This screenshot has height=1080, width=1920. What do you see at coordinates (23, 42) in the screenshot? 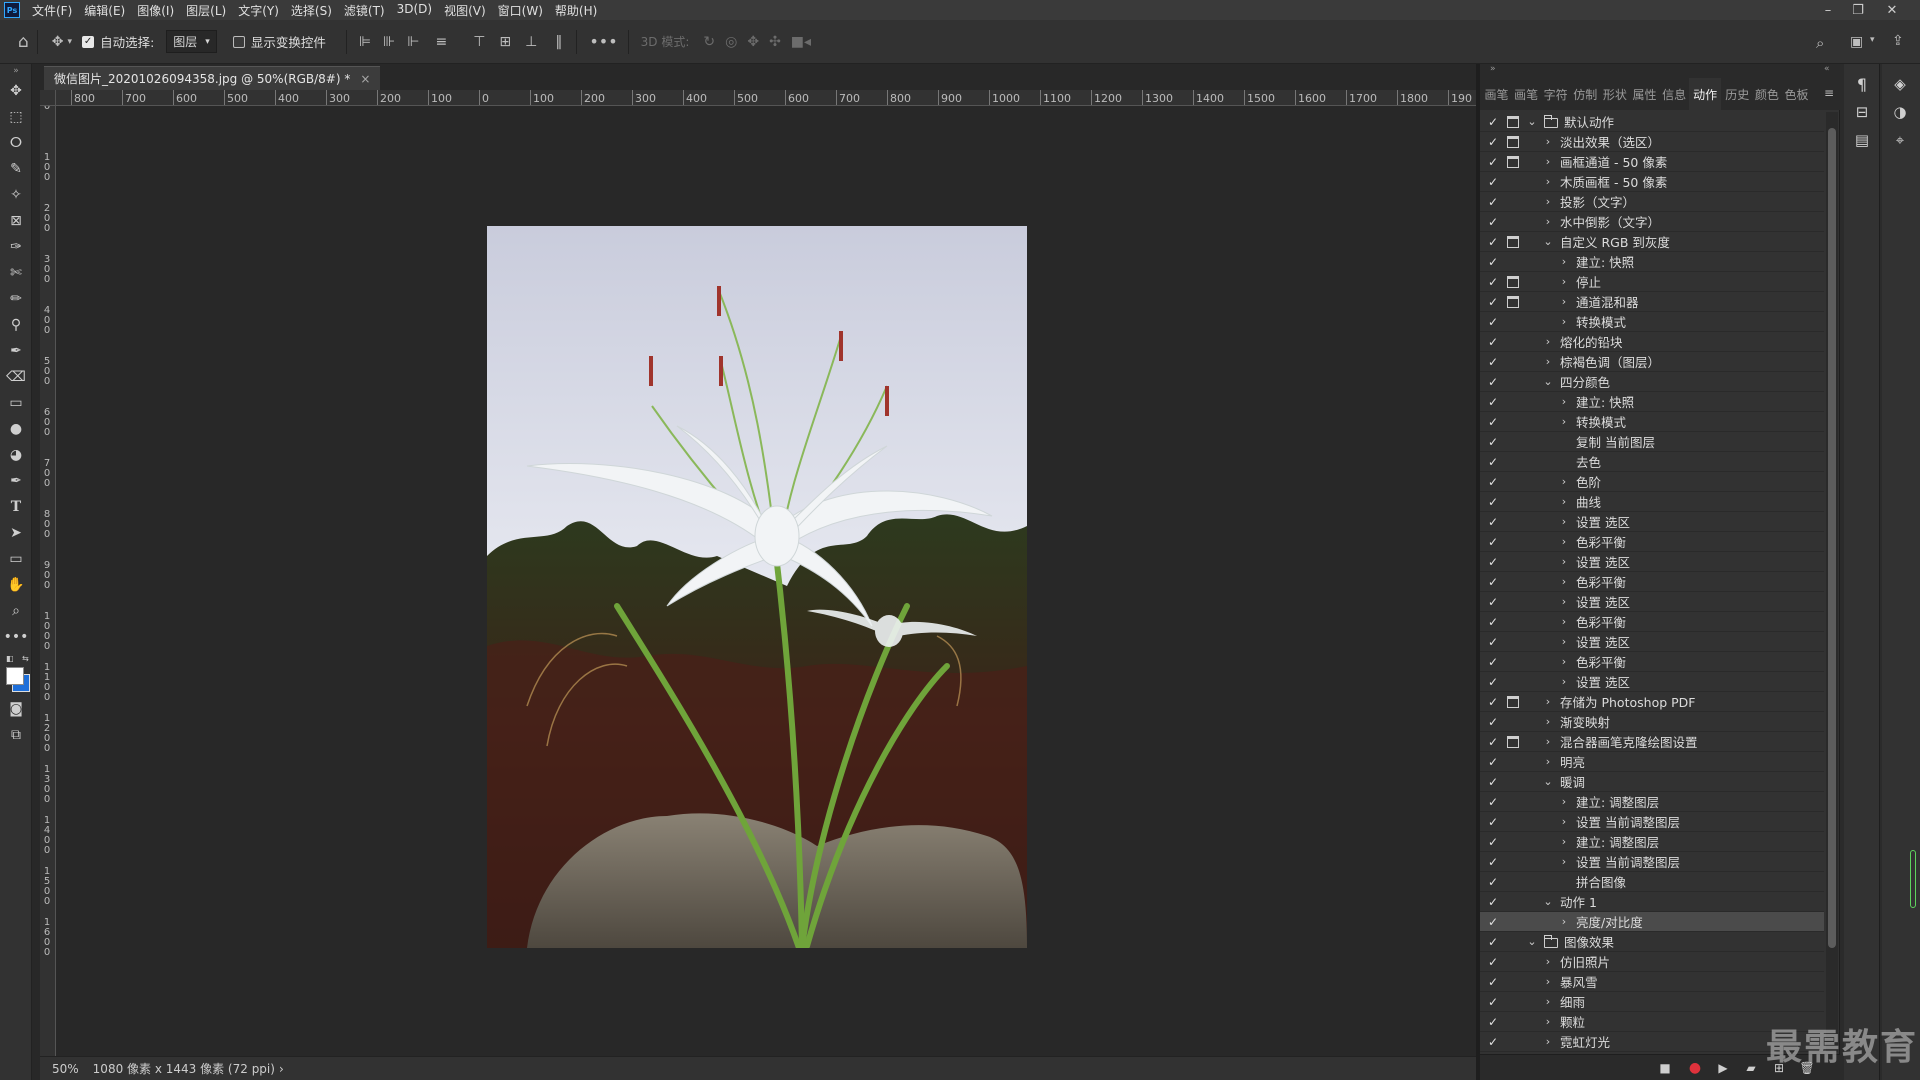
I see `home-icon: ⌂` at bounding box center [23, 42].